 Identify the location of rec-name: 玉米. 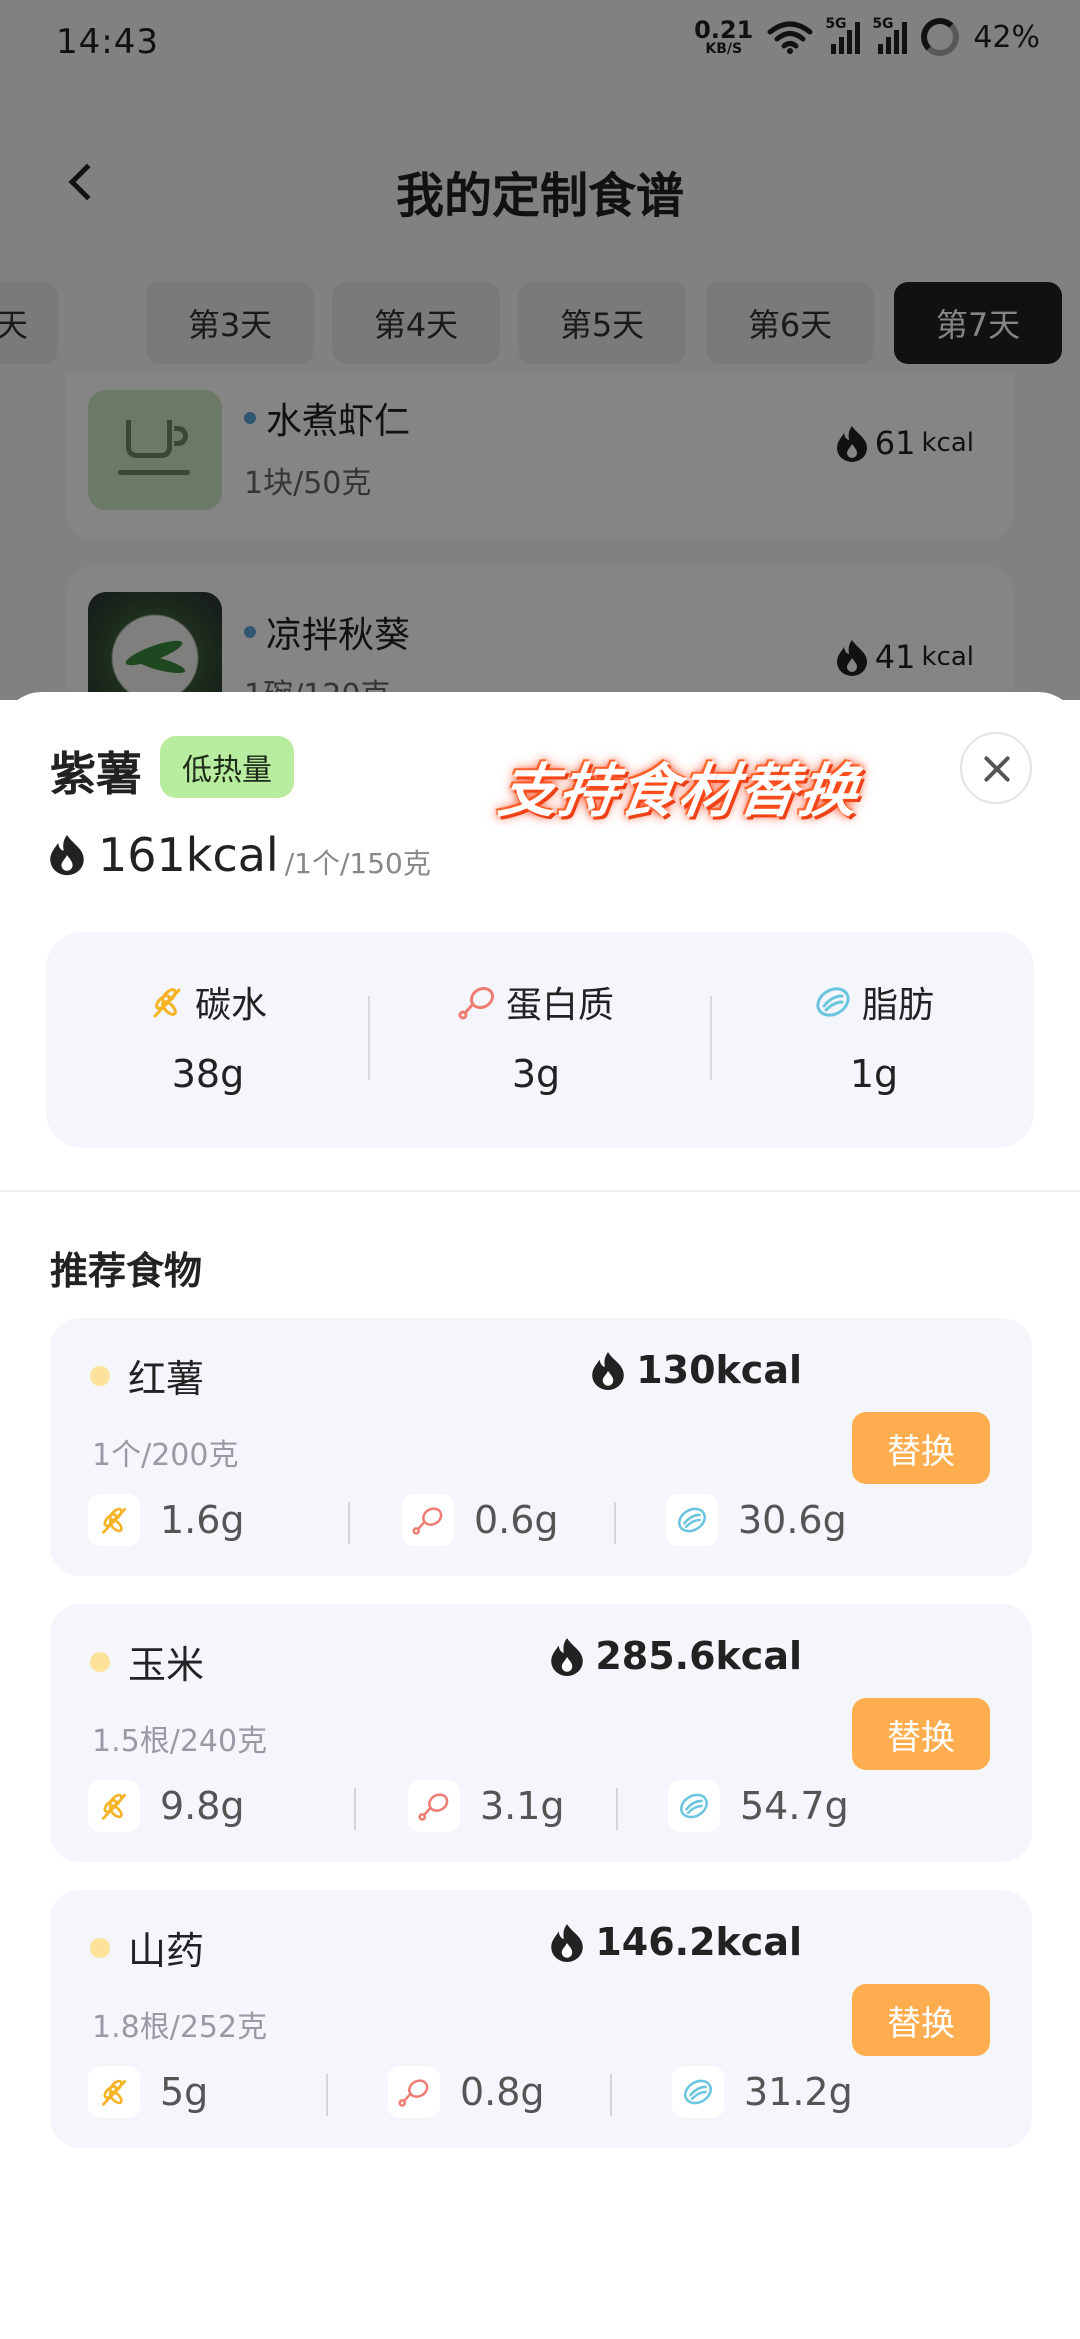
(147, 1661).